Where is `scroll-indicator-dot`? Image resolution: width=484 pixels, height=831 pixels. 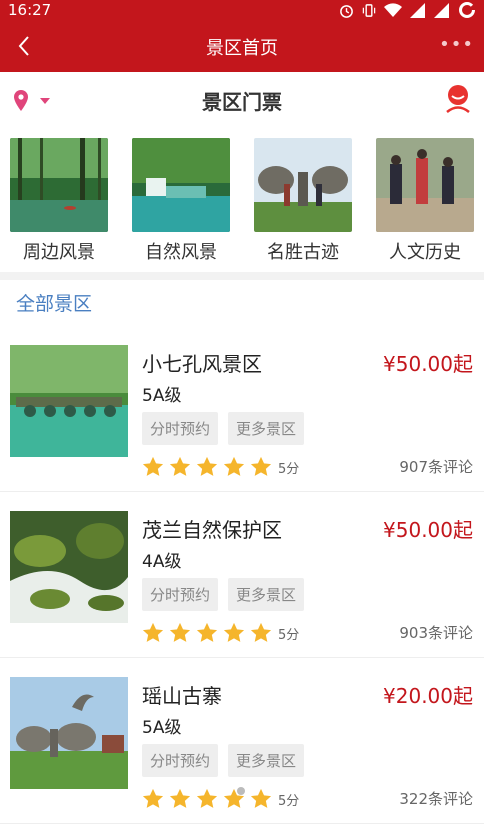 scroll-indicator-dot is located at coordinates (241, 791).